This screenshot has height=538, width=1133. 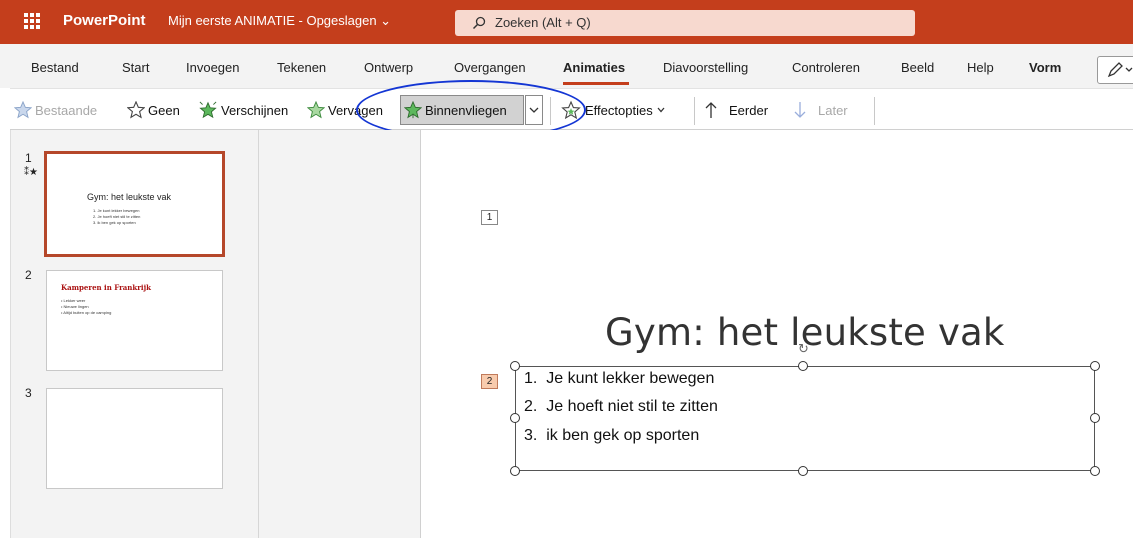 What do you see at coordinates (73, 300) in the screenshot?
I see `thumb-bullet: • Lekker weer` at bounding box center [73, 300].